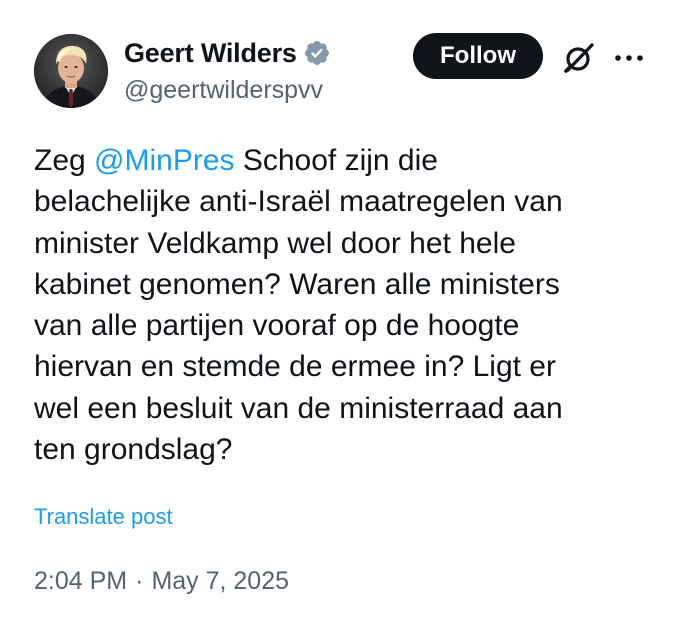  I want to click on tweet-line-4: kabinet genomen? Waren alle ministers, so click(297, 284).